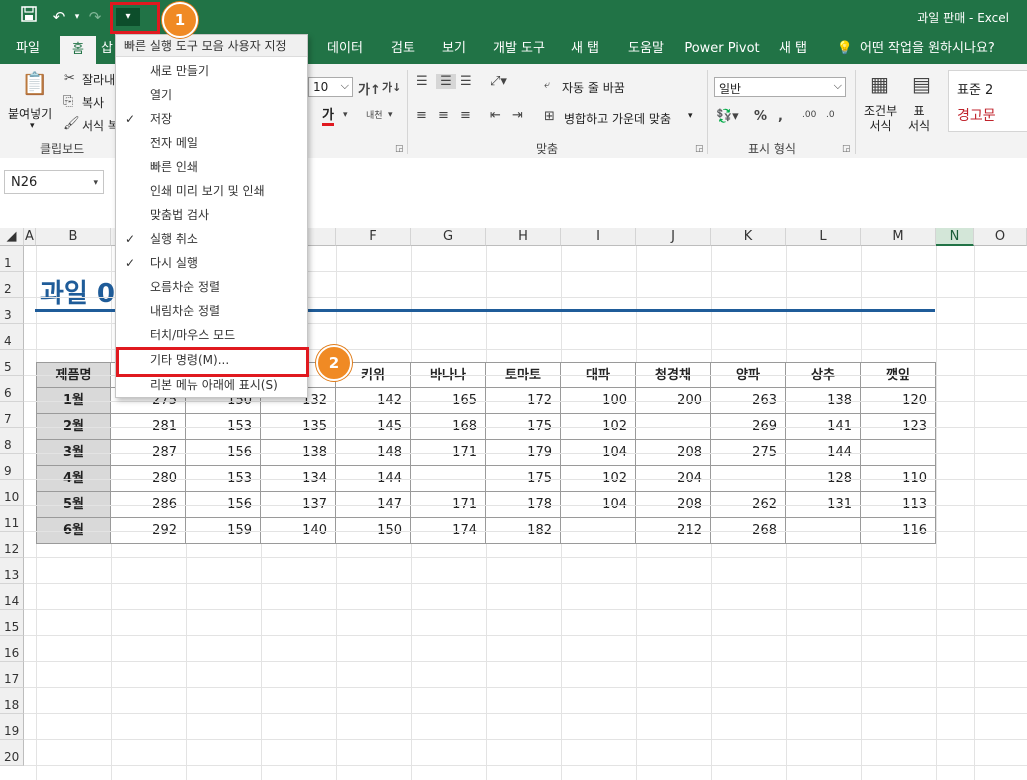  Describe the element at coordinates (646, 49) in the screenshot. I see `tab-help: 도움말` at that location.